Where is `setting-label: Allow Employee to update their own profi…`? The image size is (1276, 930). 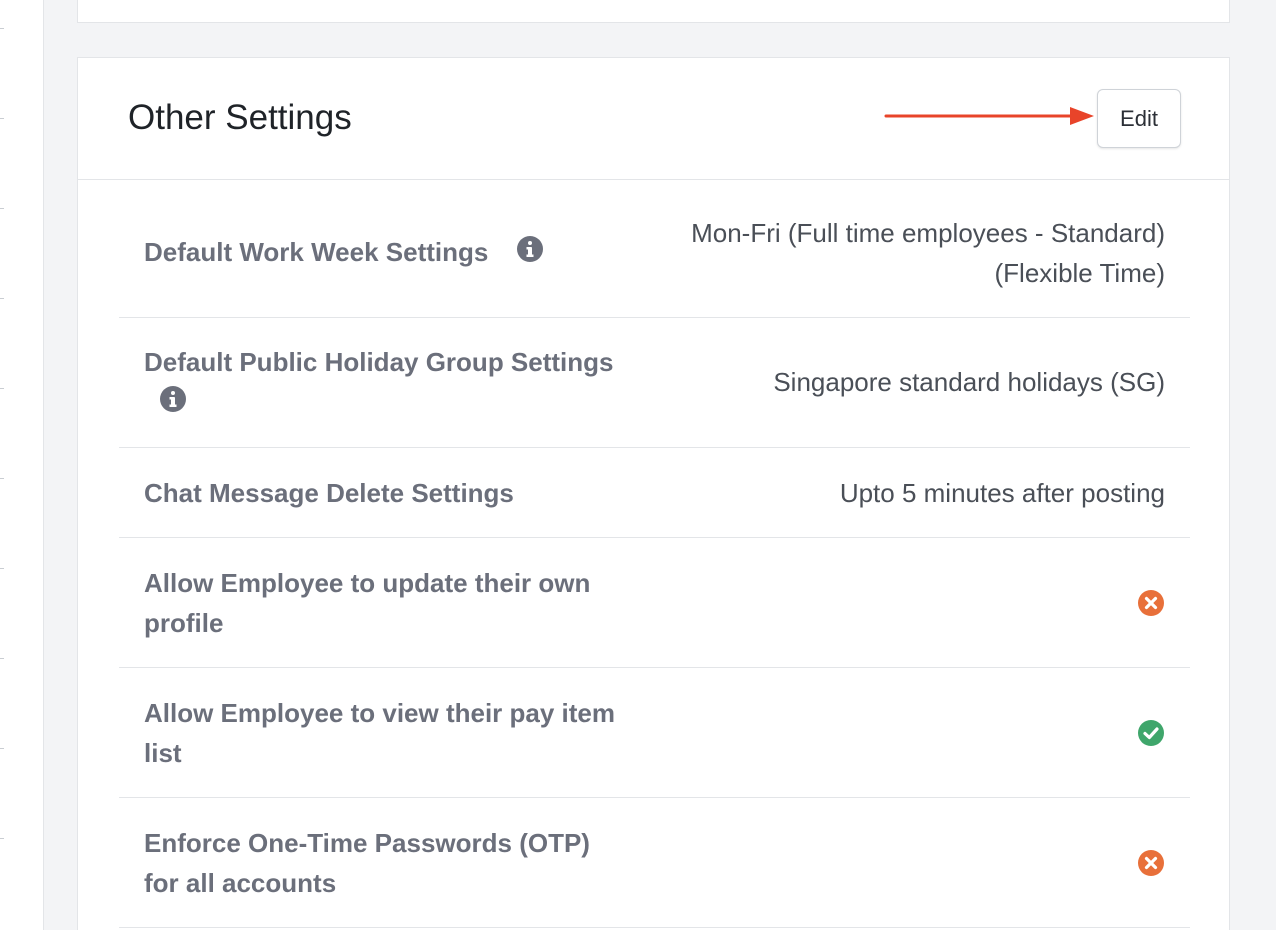 setting-label: Allow Employee to update their own profi… is located at coordinates (404, 603).